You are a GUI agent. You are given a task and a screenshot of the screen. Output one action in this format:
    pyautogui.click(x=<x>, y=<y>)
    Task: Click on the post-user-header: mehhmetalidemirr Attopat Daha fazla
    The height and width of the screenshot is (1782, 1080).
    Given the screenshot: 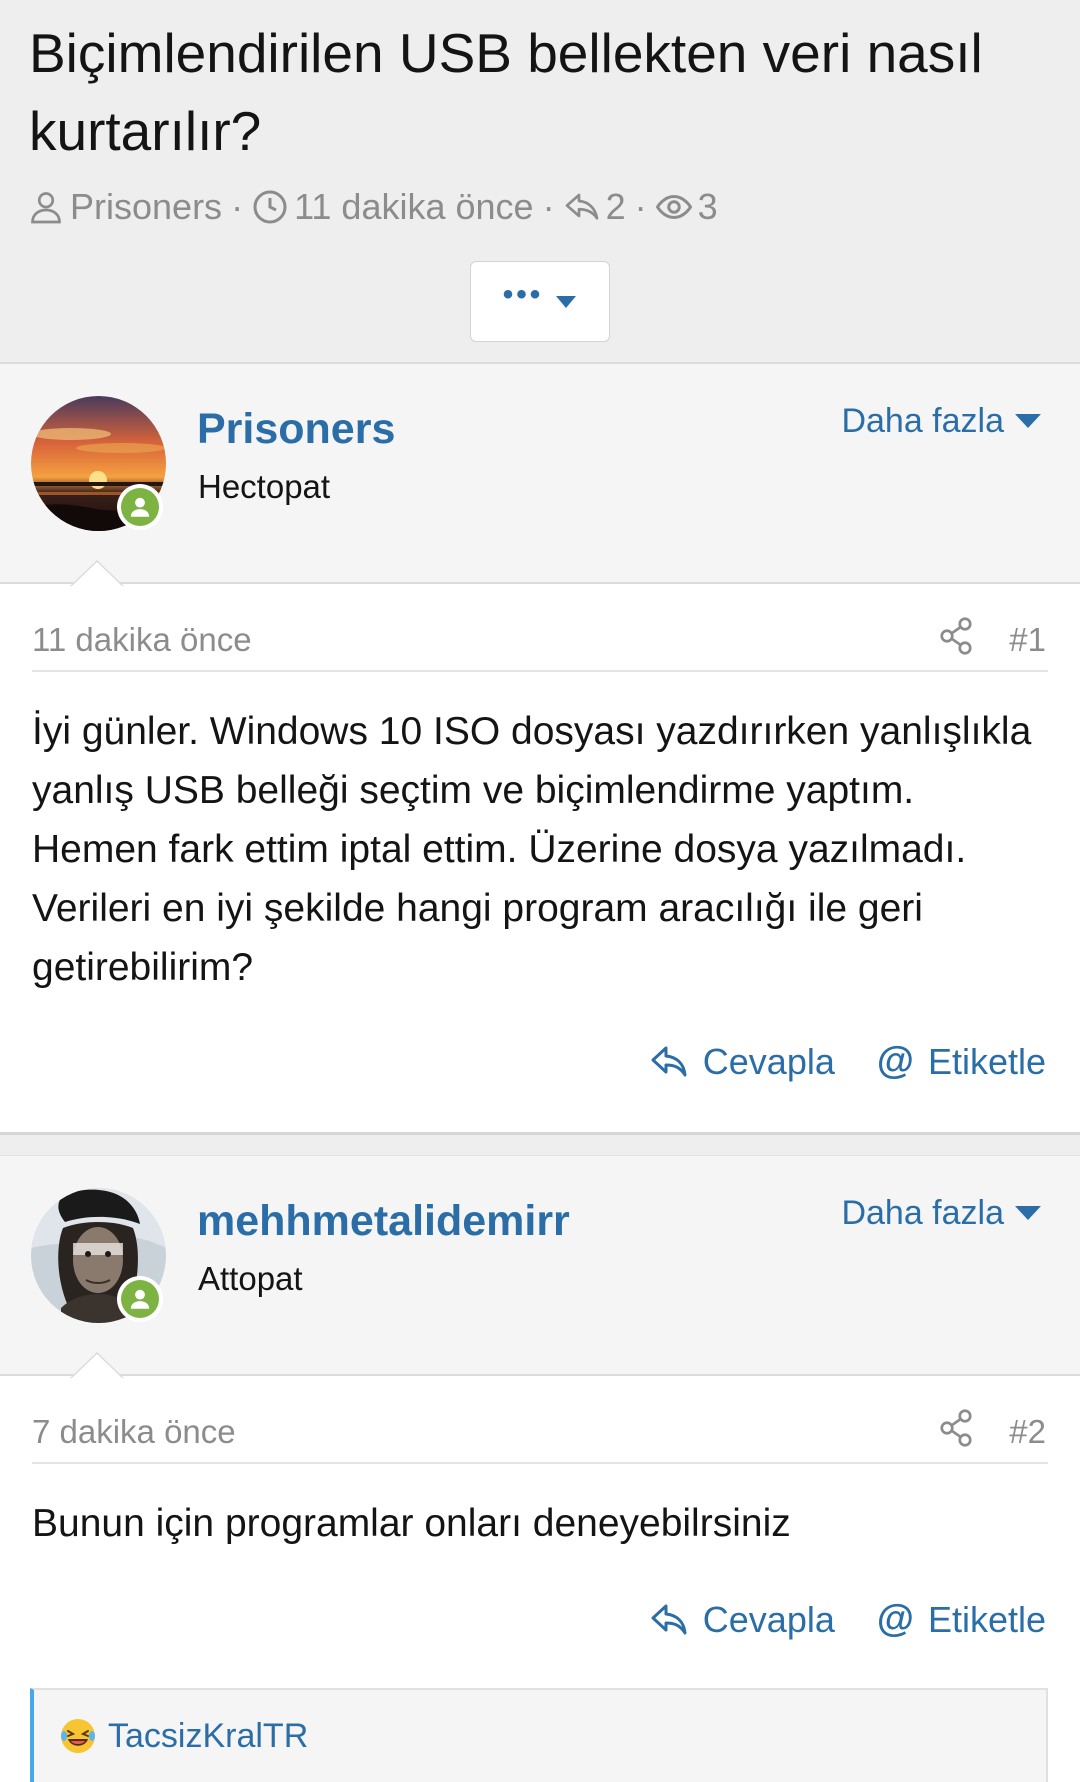 What is the action you would take?
    pyautogui.click(x=540, y=1267)
    